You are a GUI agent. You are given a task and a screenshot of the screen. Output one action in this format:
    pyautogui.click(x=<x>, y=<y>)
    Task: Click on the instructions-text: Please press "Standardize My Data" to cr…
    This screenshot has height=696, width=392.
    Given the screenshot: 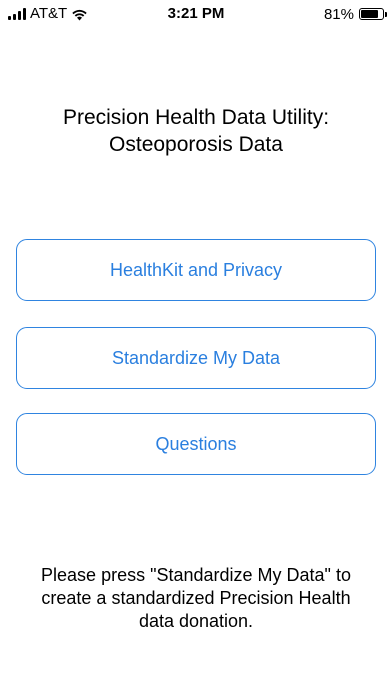 What is the action you would take?
    pyautogui.click(x=196, y=598)
    